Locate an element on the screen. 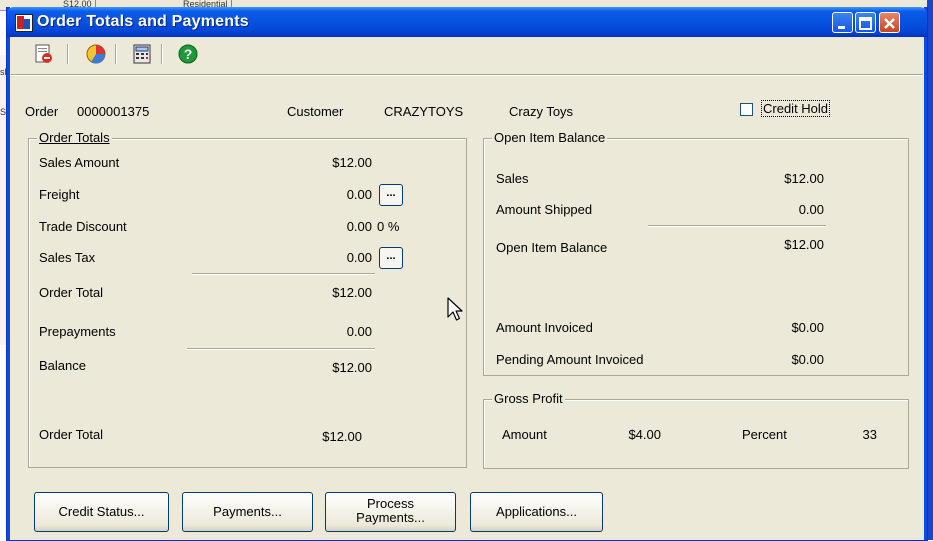 The height and width of the screenshot is (541, 933). gross-profit-percent-value: 33 is located at coordinates (869, 434).